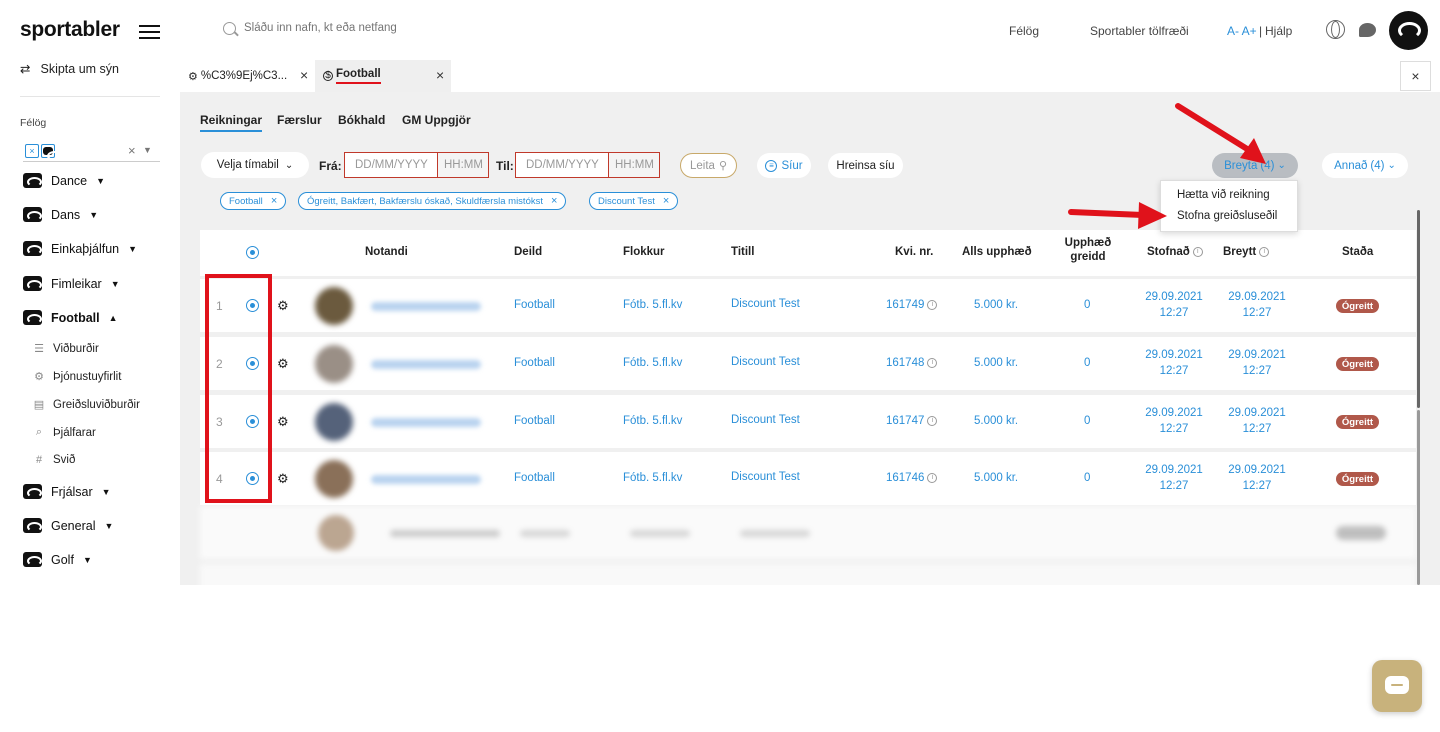  What do you see at coordinates (997, 252) in the screenshot?
I see `col-total-amount: Alls upphæð` at bounding box center [997, 252].